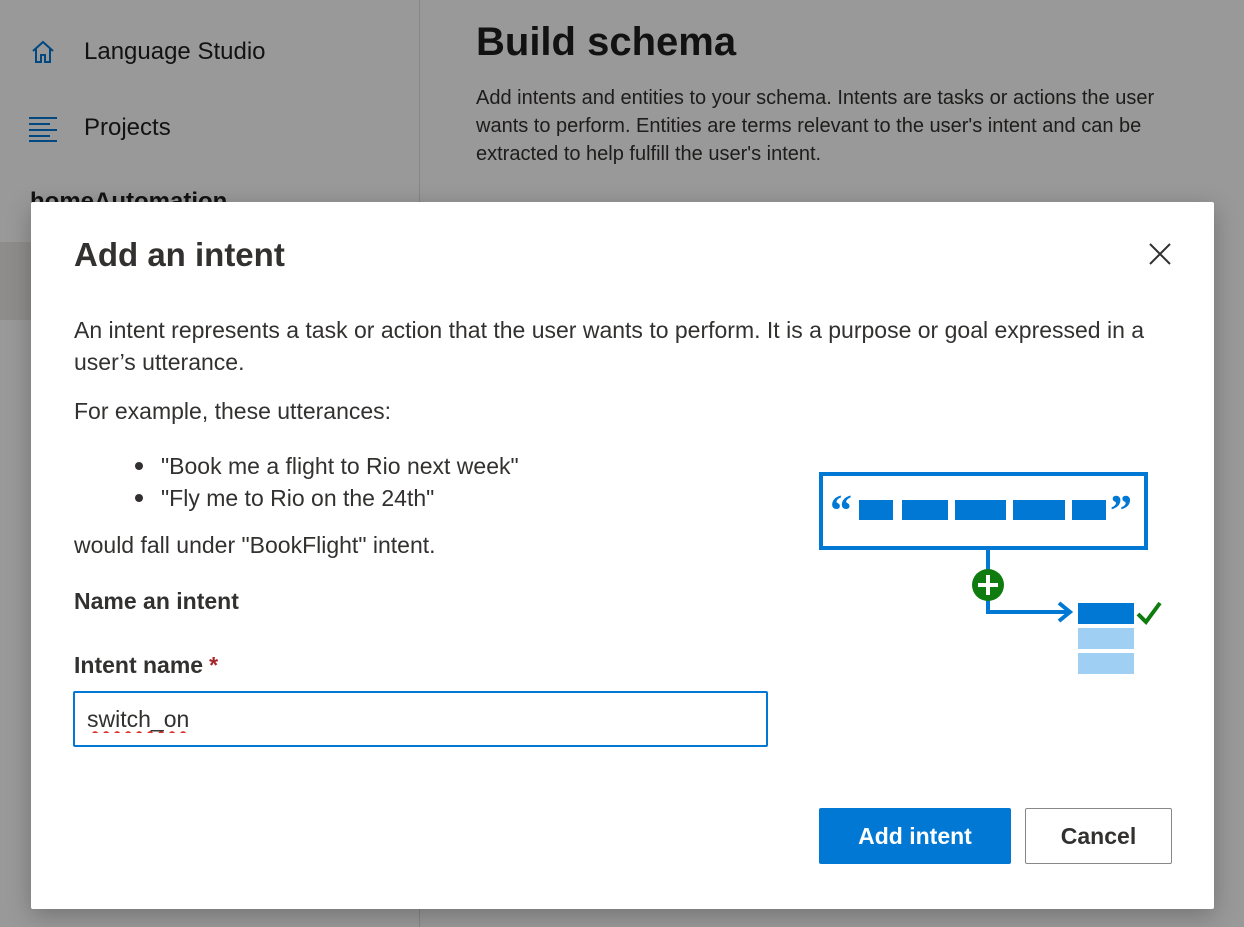 This screenshot has height=927, width=1244. I want to click on add-intent-button: Add intent, so click(915, 836).